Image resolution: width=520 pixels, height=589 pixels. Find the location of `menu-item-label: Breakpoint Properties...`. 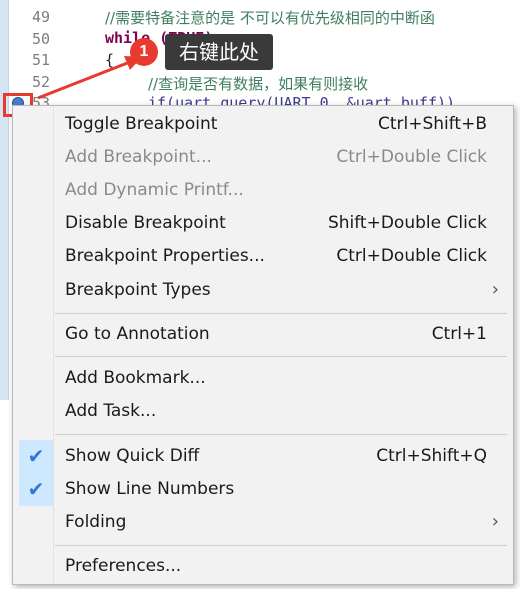

menu-item-label: Breakpoint Properties... is located at coordinates (165, 256).